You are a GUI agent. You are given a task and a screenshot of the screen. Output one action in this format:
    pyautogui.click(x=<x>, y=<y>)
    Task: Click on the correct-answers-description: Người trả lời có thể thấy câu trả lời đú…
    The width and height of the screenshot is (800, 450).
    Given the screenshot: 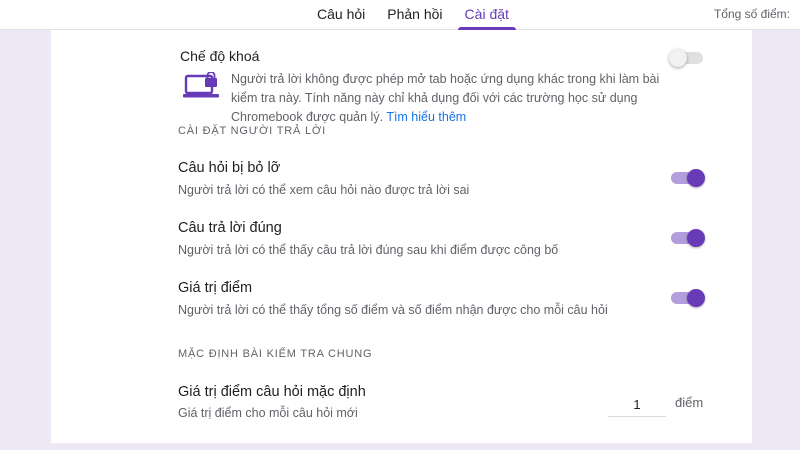 What is the action you would take?
    pyautogui.click(x=368, y=250)
    